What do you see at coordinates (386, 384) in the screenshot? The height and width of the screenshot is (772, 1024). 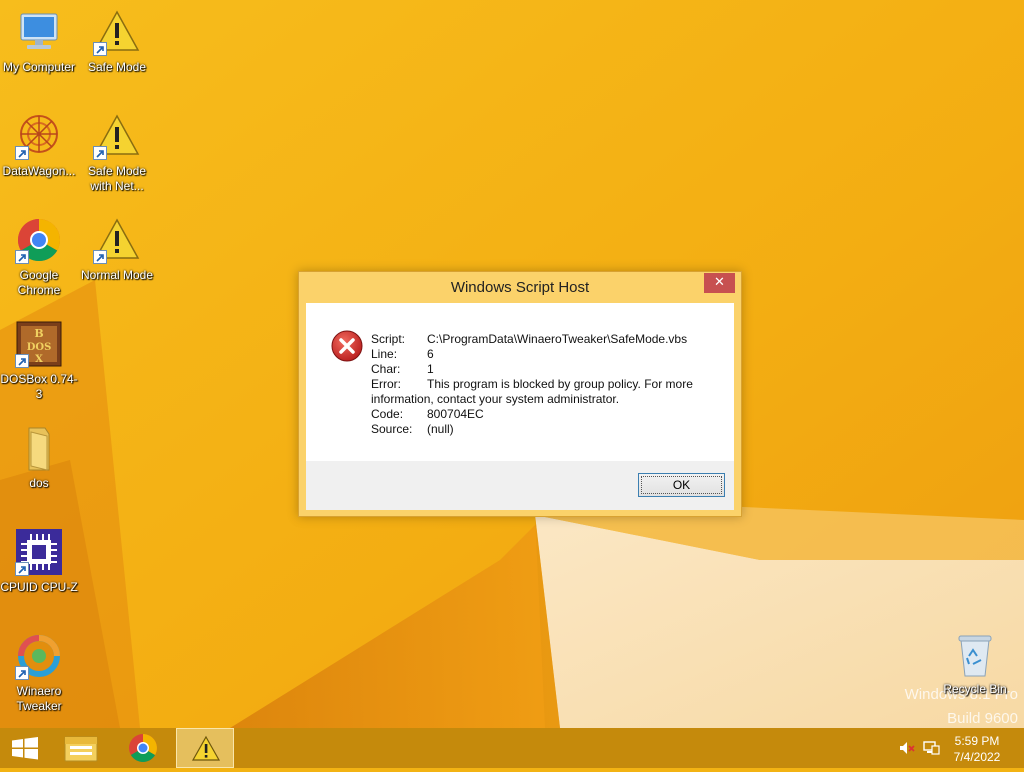 I see `detail-key: Error:` at bounding box center [386, 384].